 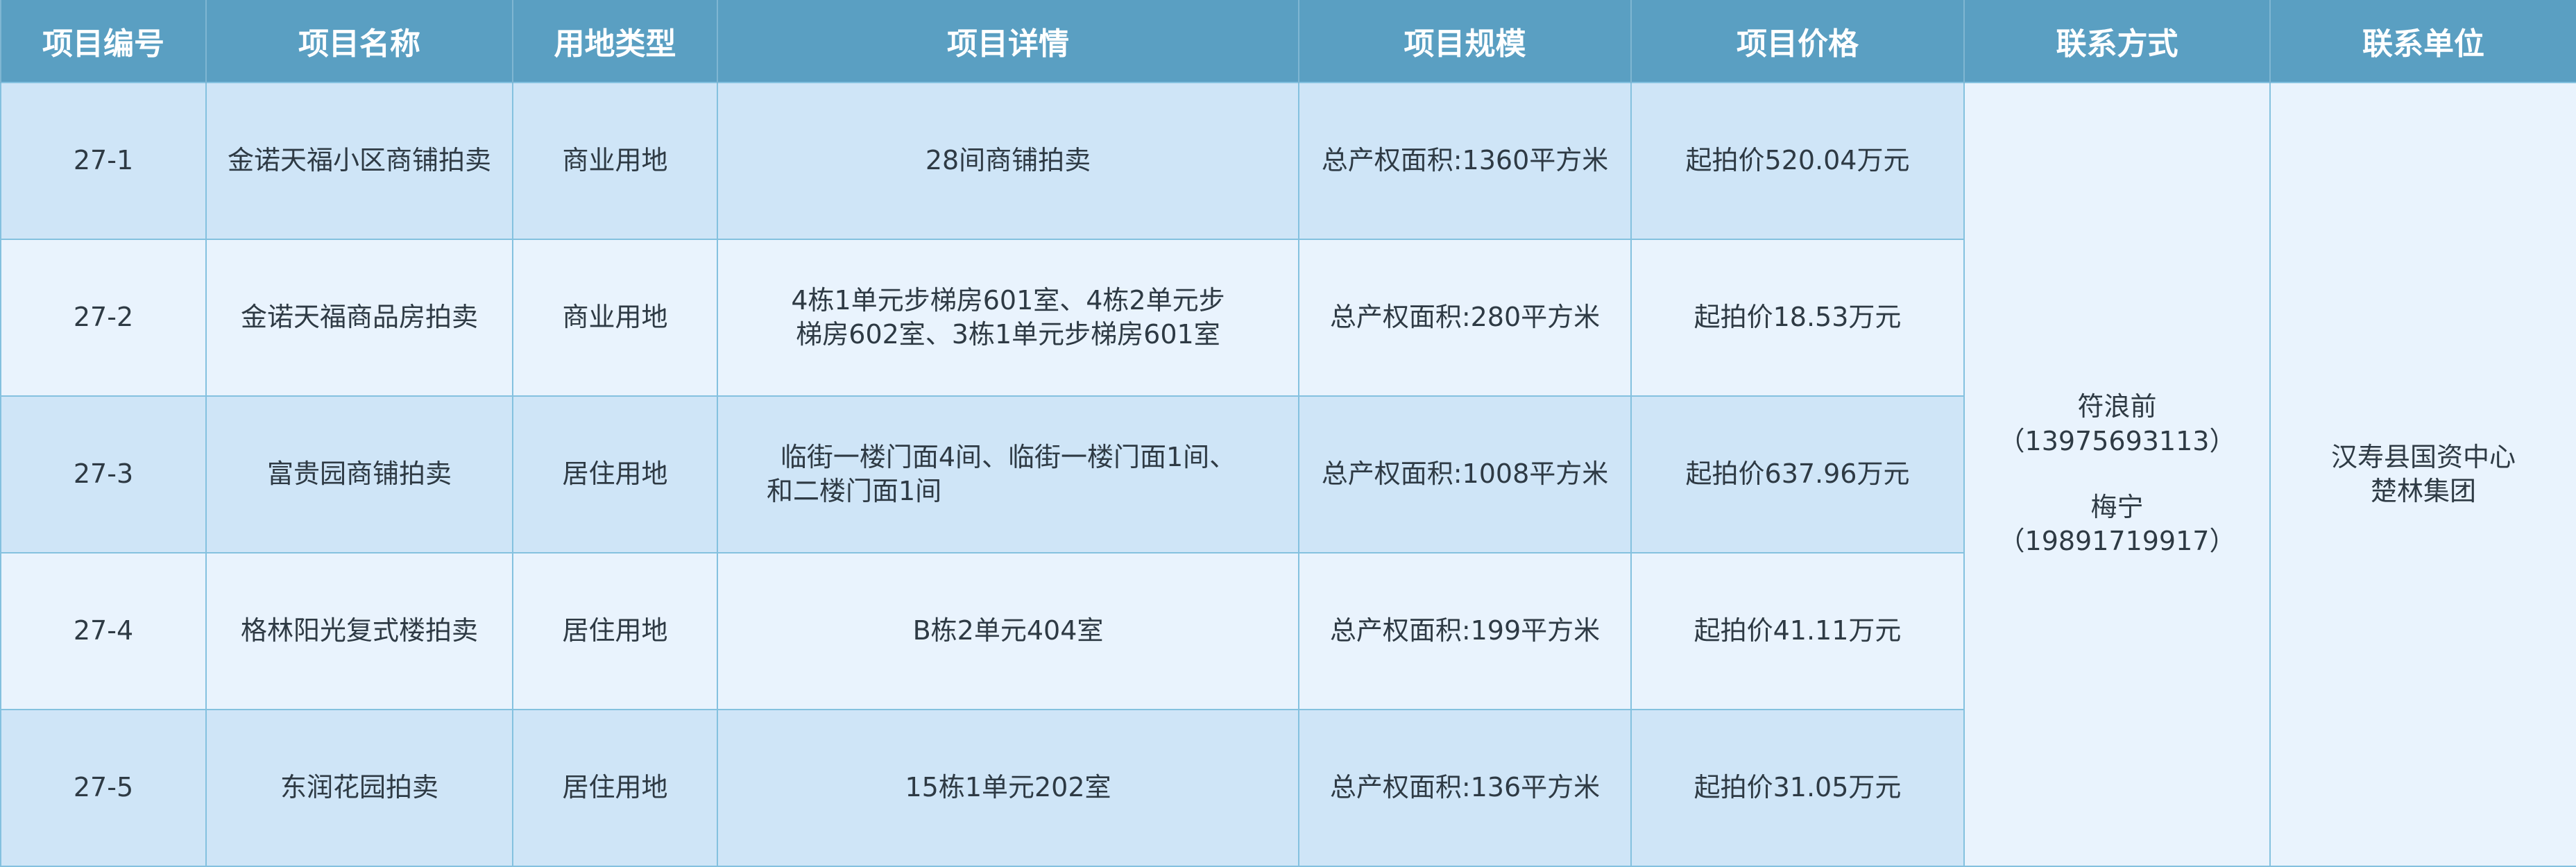 What do you see at coordinates (103, 41) in the screenshot?
I see `header-project-id: 项目编号` at bounding box center [103, 41].